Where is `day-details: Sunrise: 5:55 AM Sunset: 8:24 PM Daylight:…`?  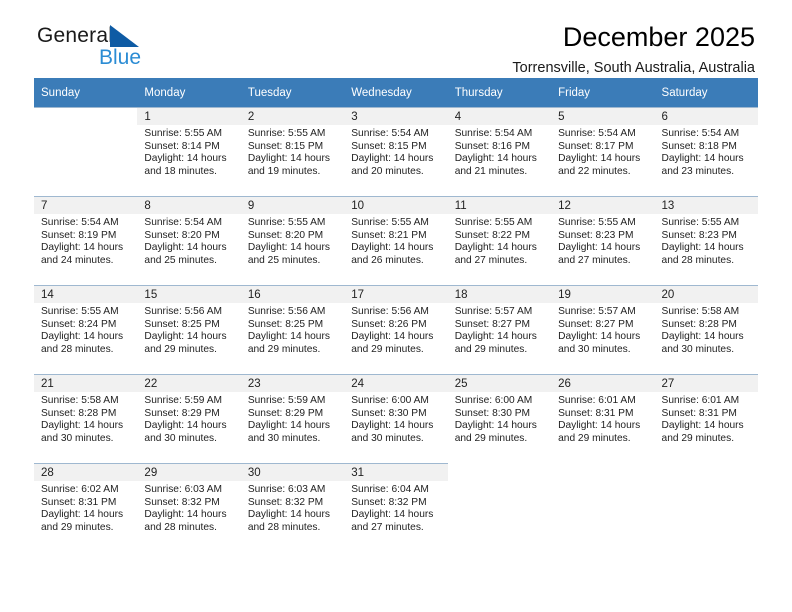
day-details: Sunrise: 5:55 AM Sunset: 8:24 PM Daylight:… is located at coordinates (85, 329).